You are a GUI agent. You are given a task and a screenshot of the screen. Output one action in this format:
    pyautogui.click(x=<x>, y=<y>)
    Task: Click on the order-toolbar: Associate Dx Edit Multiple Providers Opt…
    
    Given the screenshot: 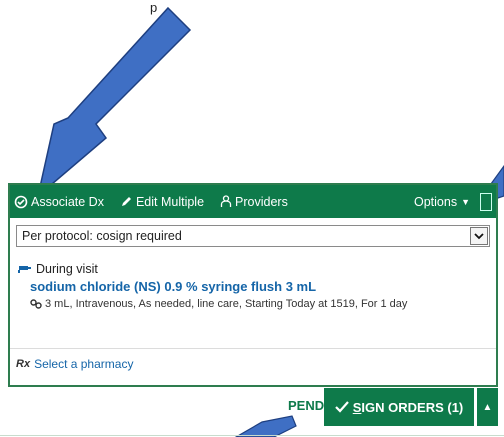 What is the action you would take?
    pyautogui.click(x=253, y=201)
    